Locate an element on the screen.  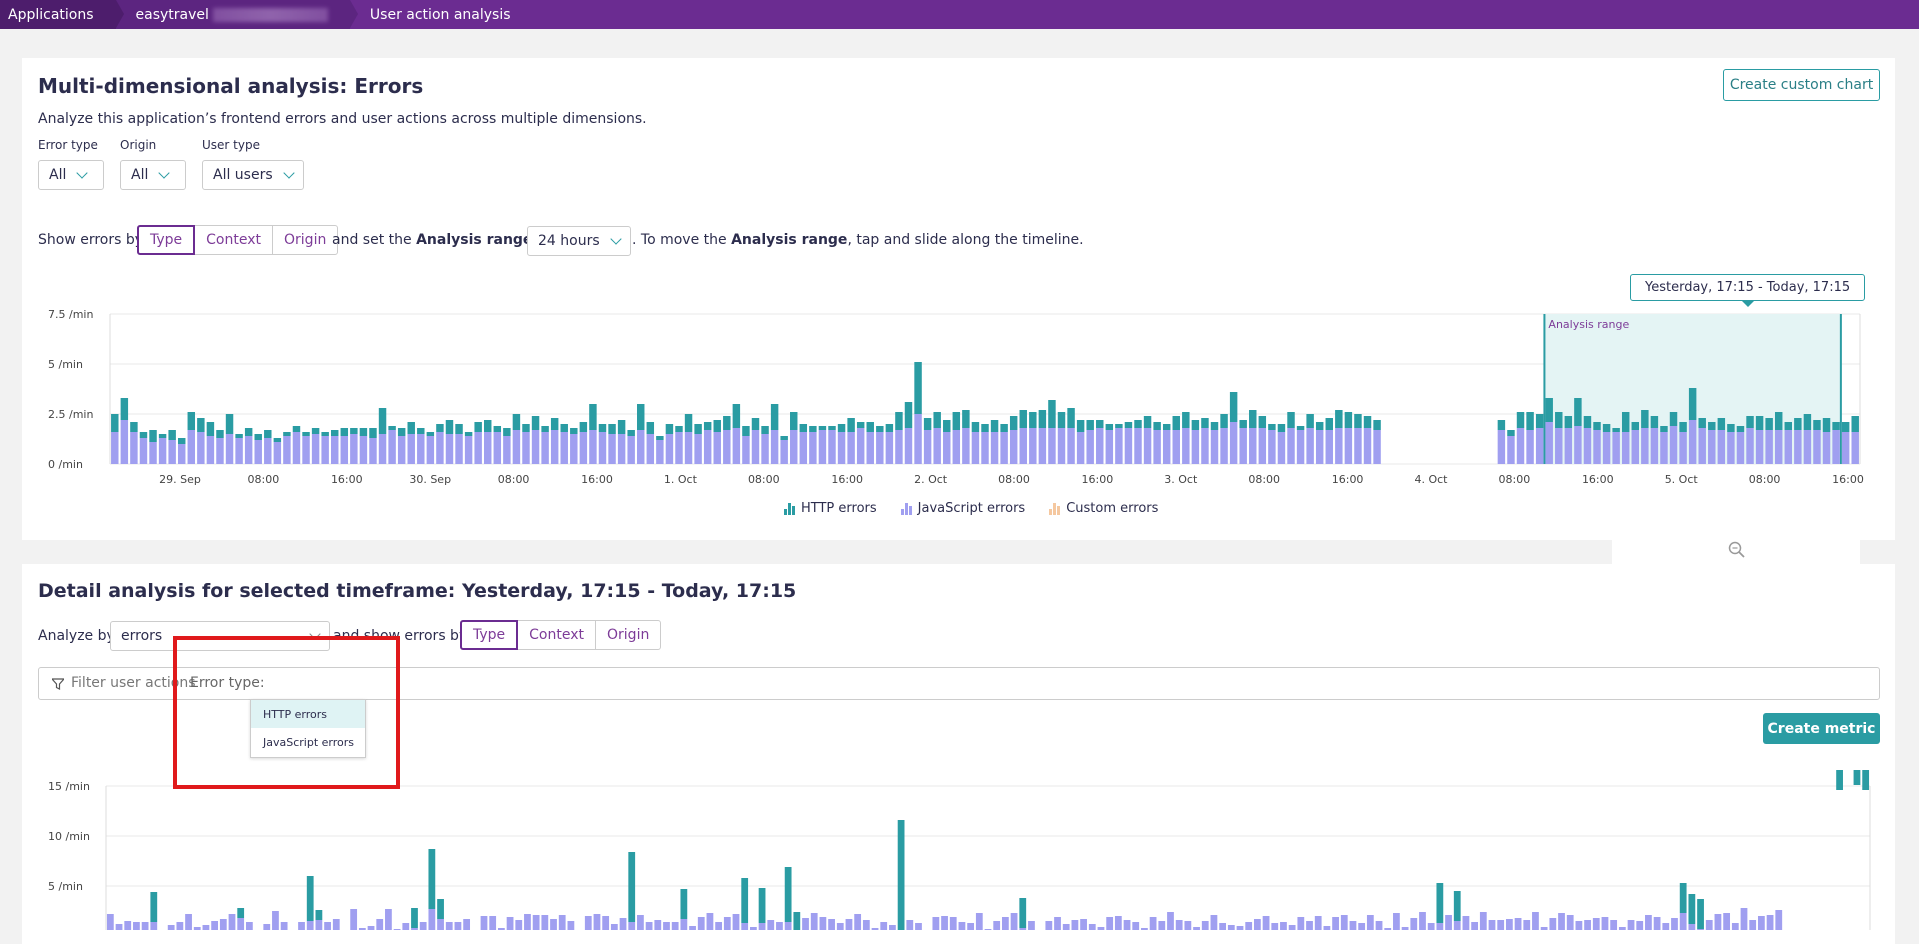
error-type-select: All is located at coordinates (71, 175).